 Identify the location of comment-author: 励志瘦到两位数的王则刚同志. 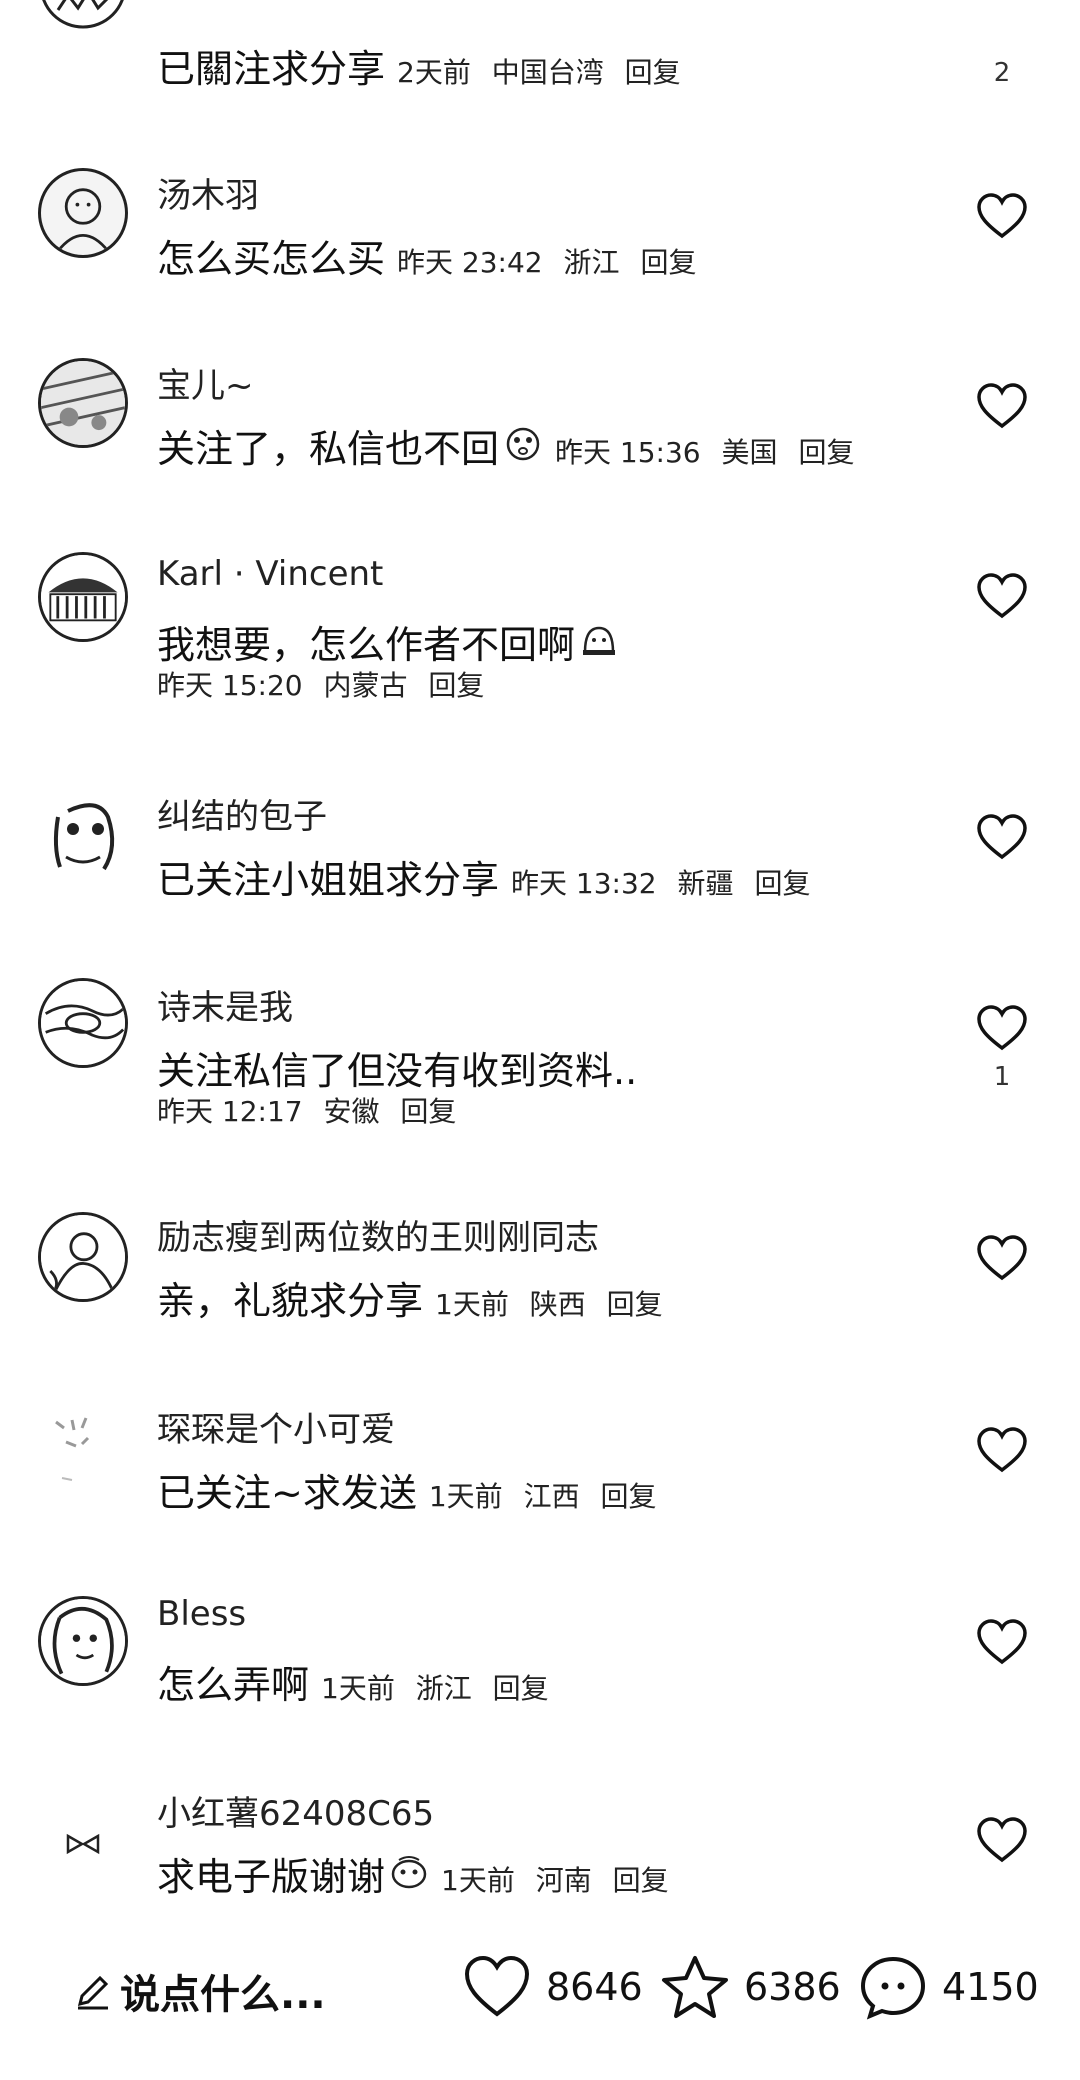
(378, 1234).